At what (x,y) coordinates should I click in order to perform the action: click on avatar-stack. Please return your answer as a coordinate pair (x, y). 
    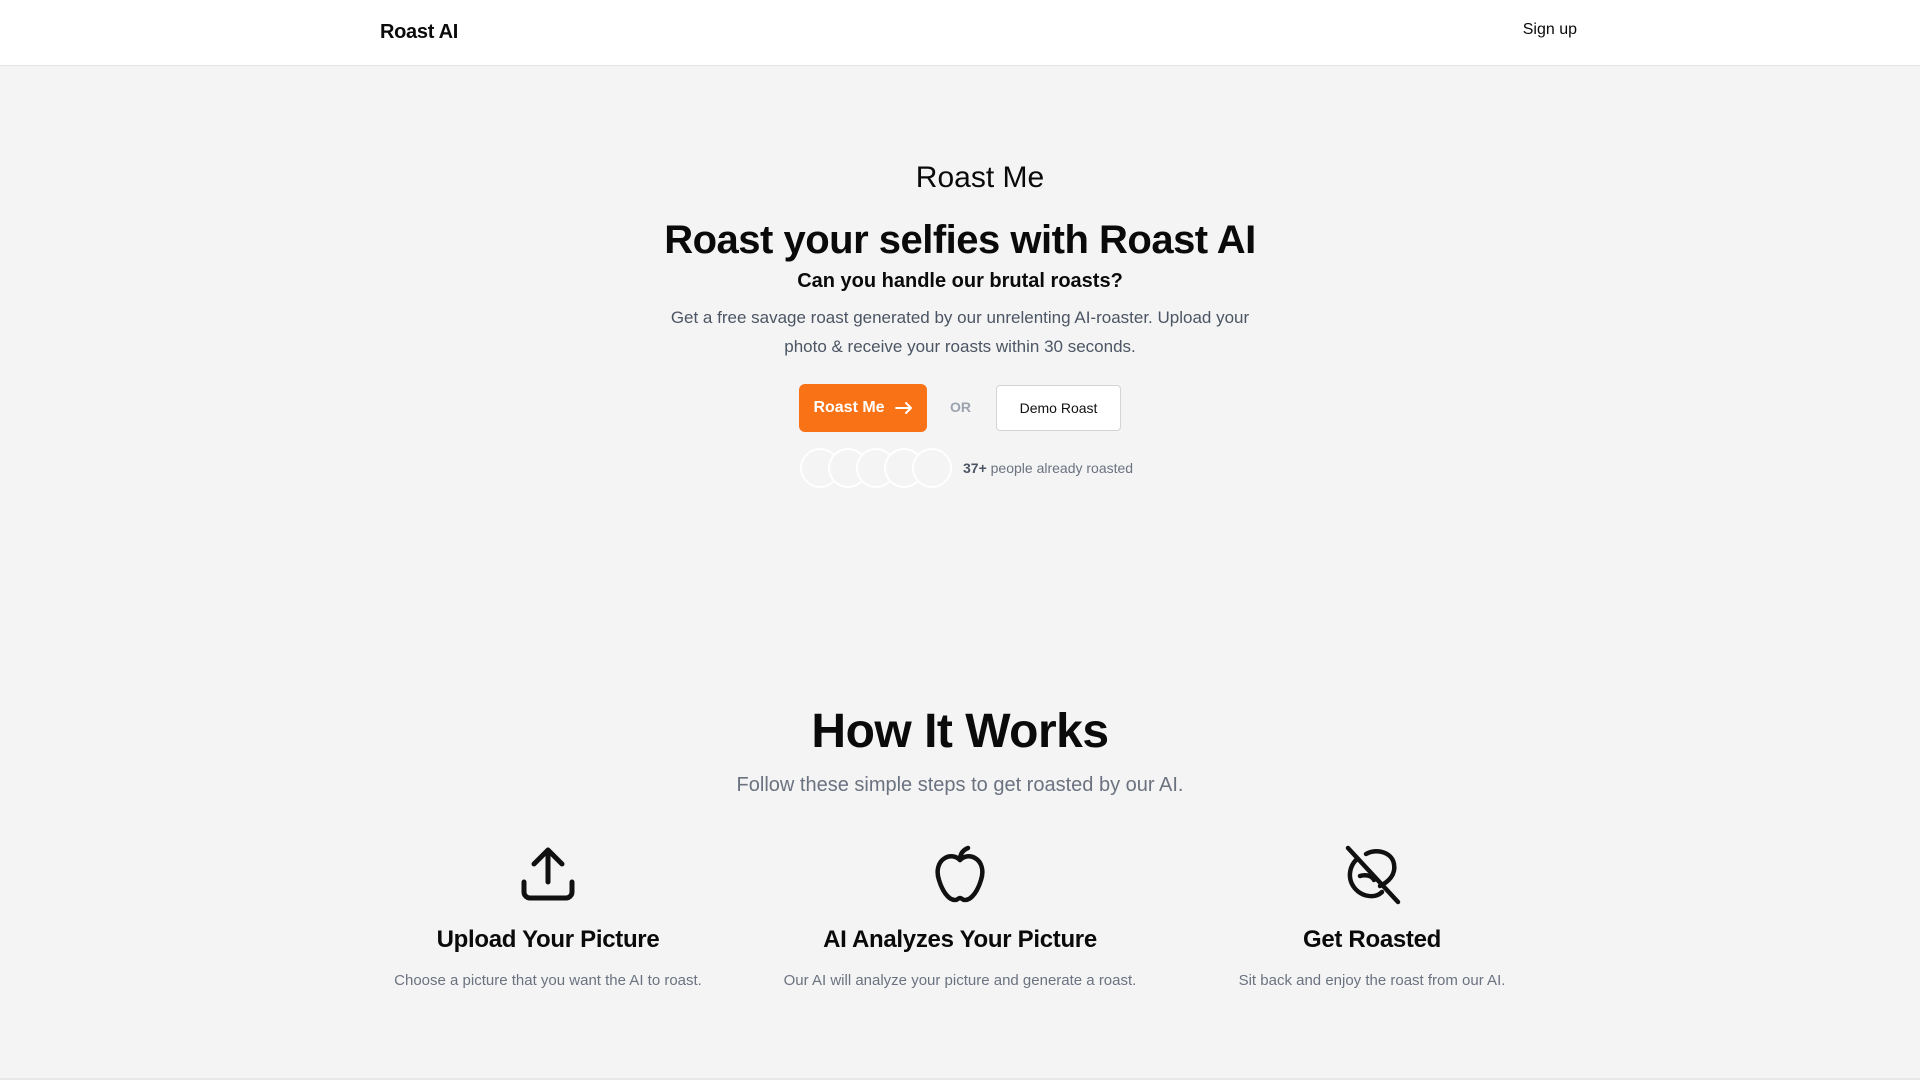
    Looking at the image, I should click on (876, 468).